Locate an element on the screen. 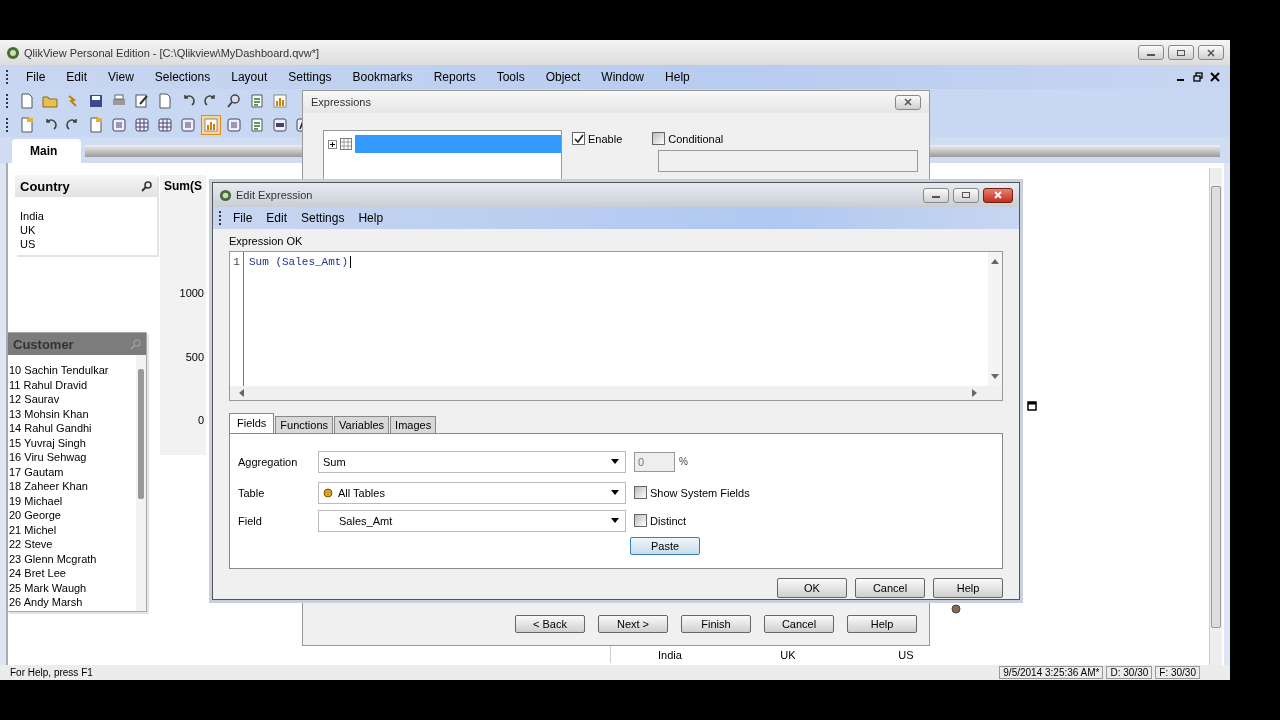 The height and width of the screenshot is (720, 1280). table-dropdown: All Tables is located at coordinates (472, 492).